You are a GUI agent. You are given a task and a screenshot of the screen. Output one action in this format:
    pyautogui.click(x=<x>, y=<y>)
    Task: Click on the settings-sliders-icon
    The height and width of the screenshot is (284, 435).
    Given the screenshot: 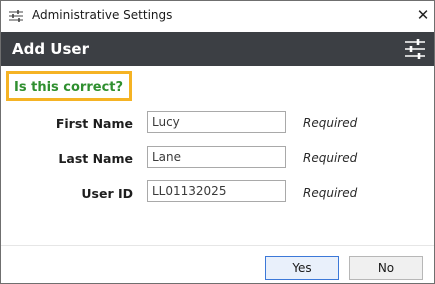 What is the action you would take?
    pyautogui.click(x=415, y=49)
    